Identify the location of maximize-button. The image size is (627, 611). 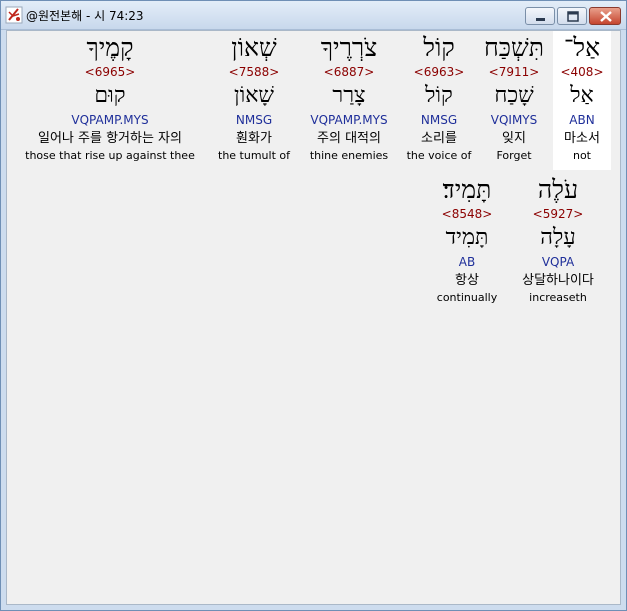
(572, 16).